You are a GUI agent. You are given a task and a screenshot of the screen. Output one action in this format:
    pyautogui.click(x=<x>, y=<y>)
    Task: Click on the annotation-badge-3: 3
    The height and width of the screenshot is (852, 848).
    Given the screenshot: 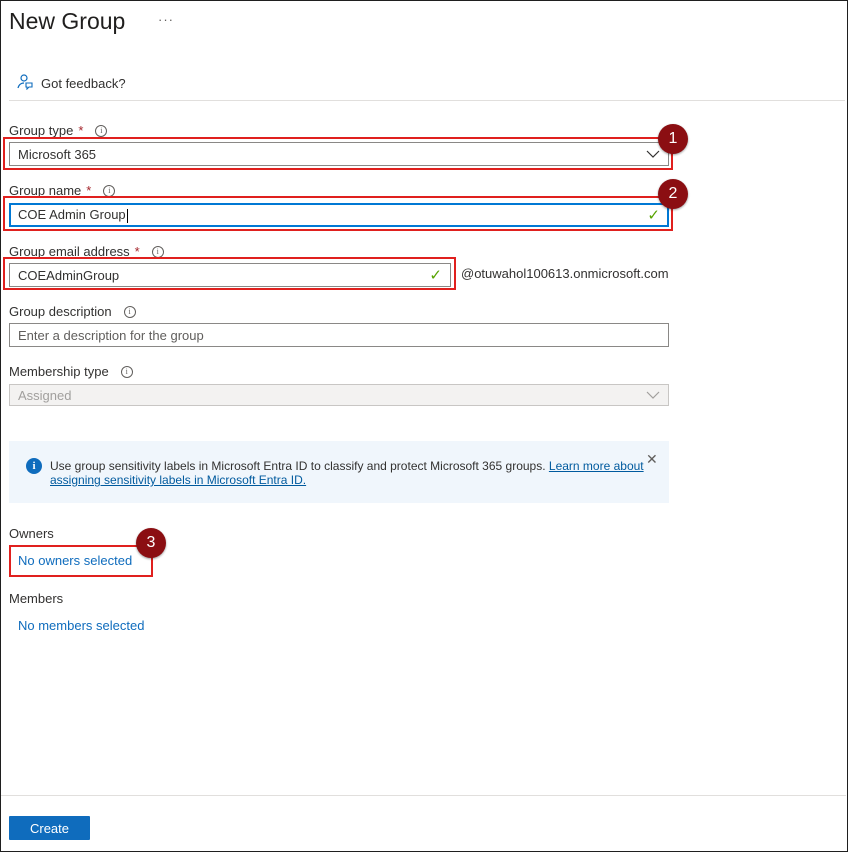 What is the action you would take?
    pyautogui.click(x=151, y=543)
    